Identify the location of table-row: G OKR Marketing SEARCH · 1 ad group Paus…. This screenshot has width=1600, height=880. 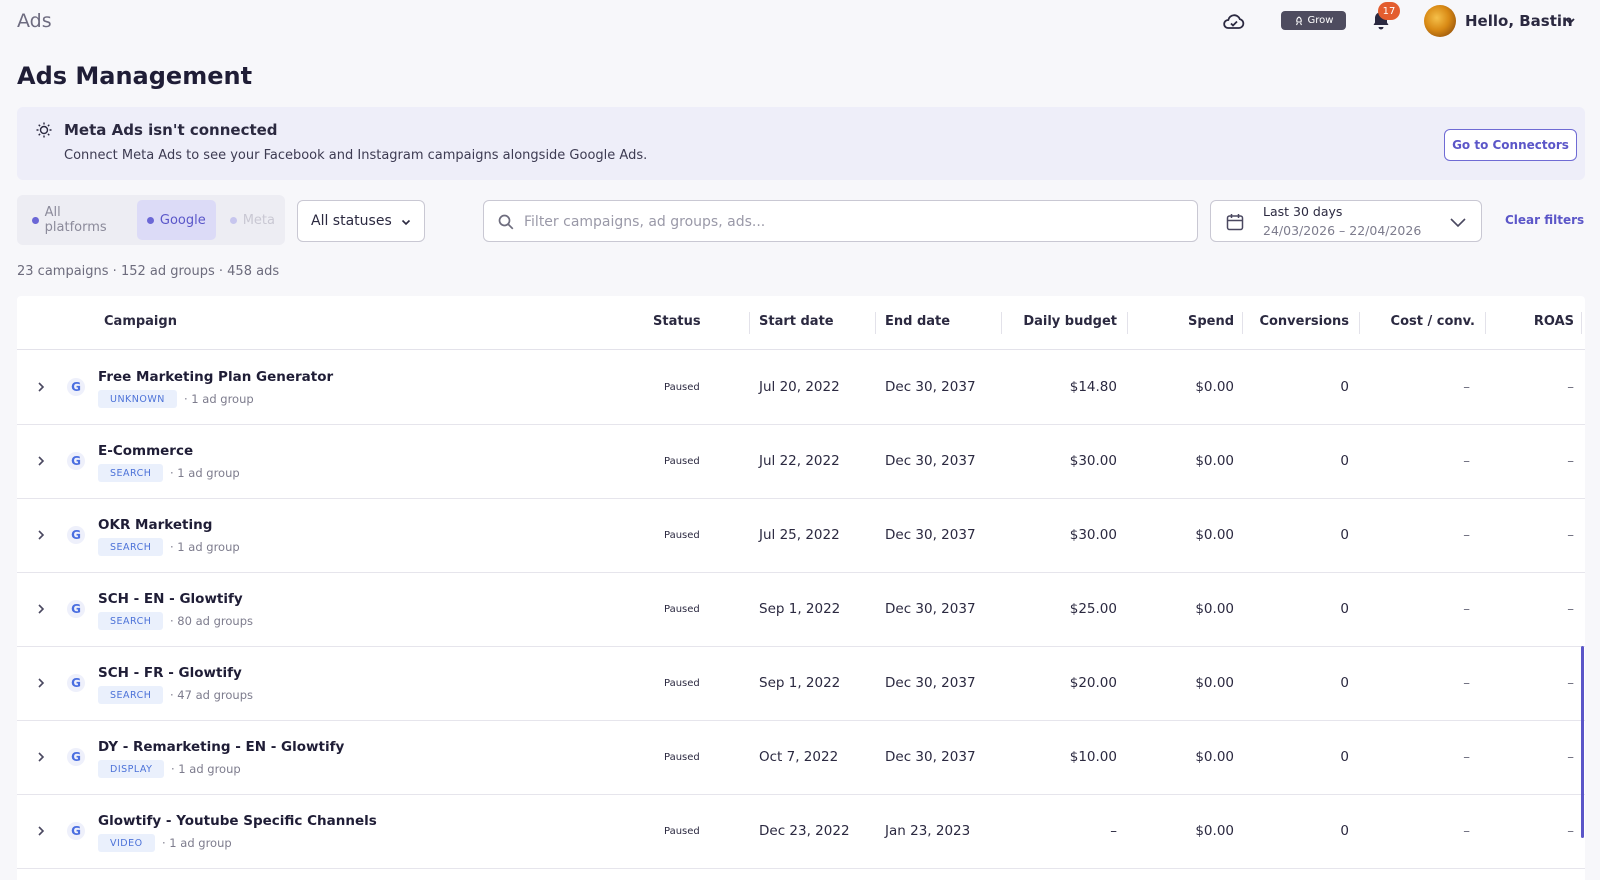
(801, 536).